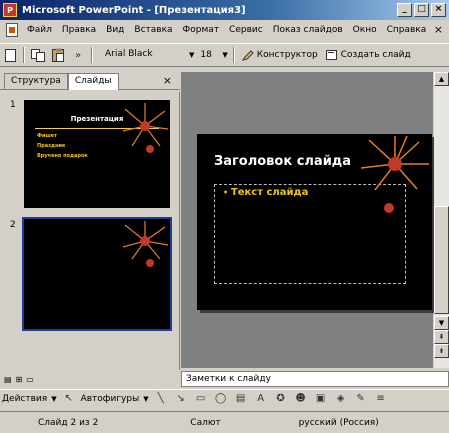  I want to click on tab-slides: Слайды, so click(93, 81).